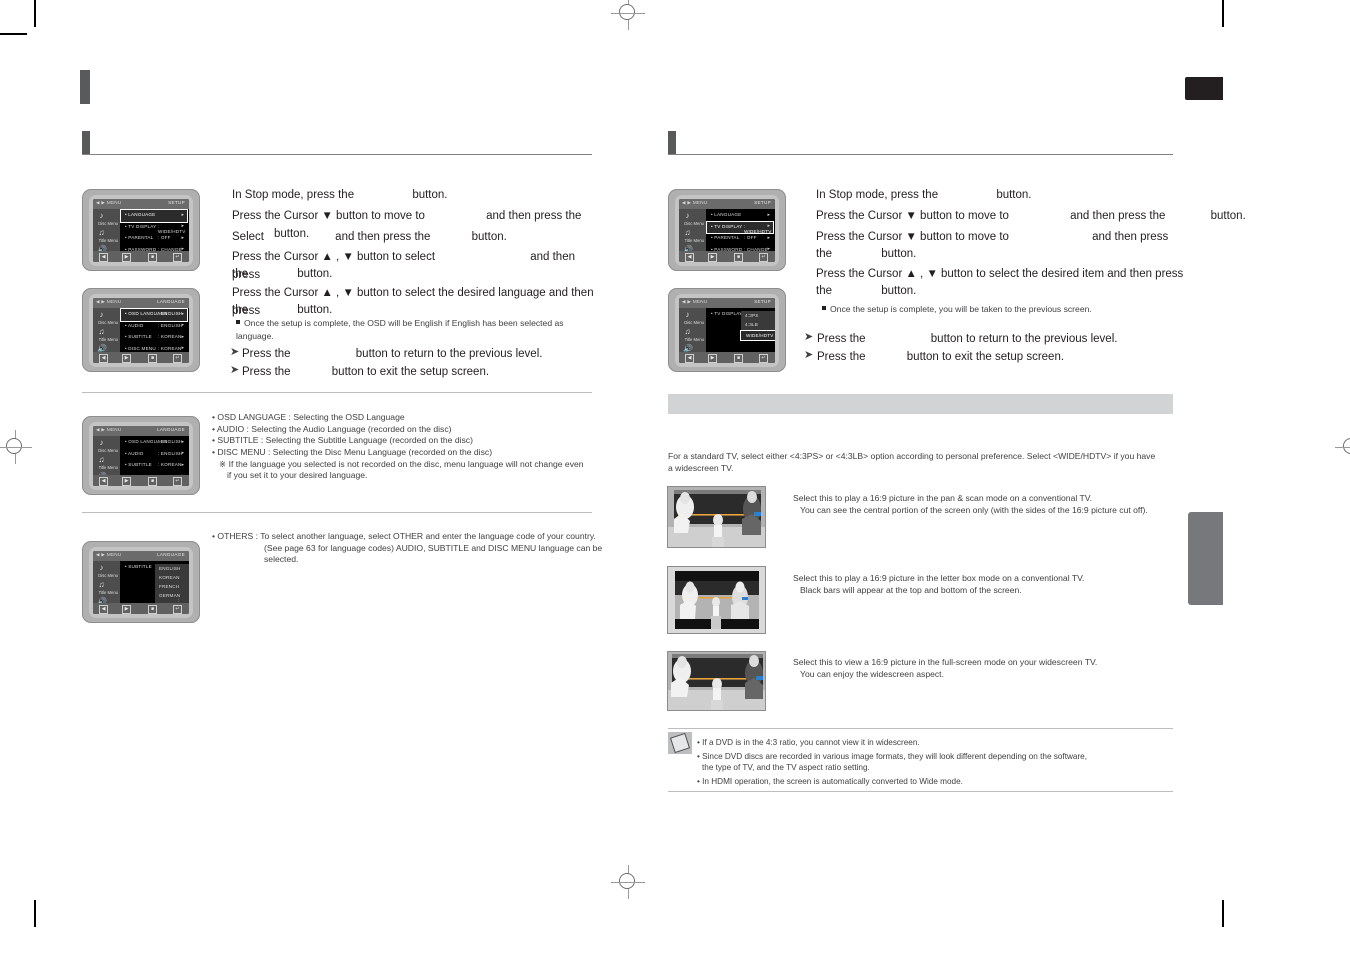 This screenshot has height=954, width=1350. What do you see at coordinates (169, 586) in the screenshot?
I see `osd-option: FRENCH` at bounding box center [169, 586].